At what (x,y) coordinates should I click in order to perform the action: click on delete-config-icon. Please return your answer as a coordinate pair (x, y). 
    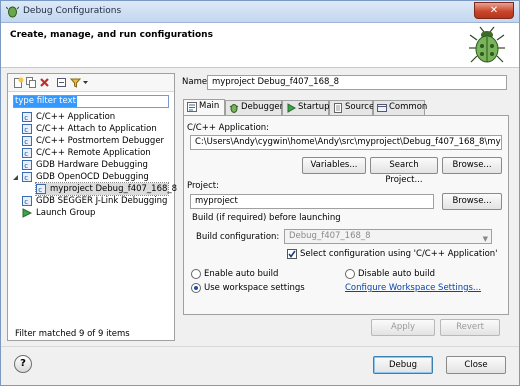
    Looking at the image, I should click on (44, 82).